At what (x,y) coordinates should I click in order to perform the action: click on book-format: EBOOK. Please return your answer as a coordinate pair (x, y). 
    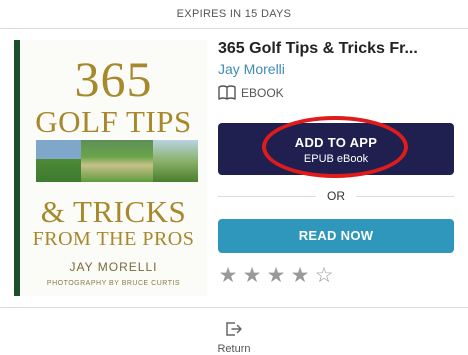
    Looking at the image, I should click on (251, 93).